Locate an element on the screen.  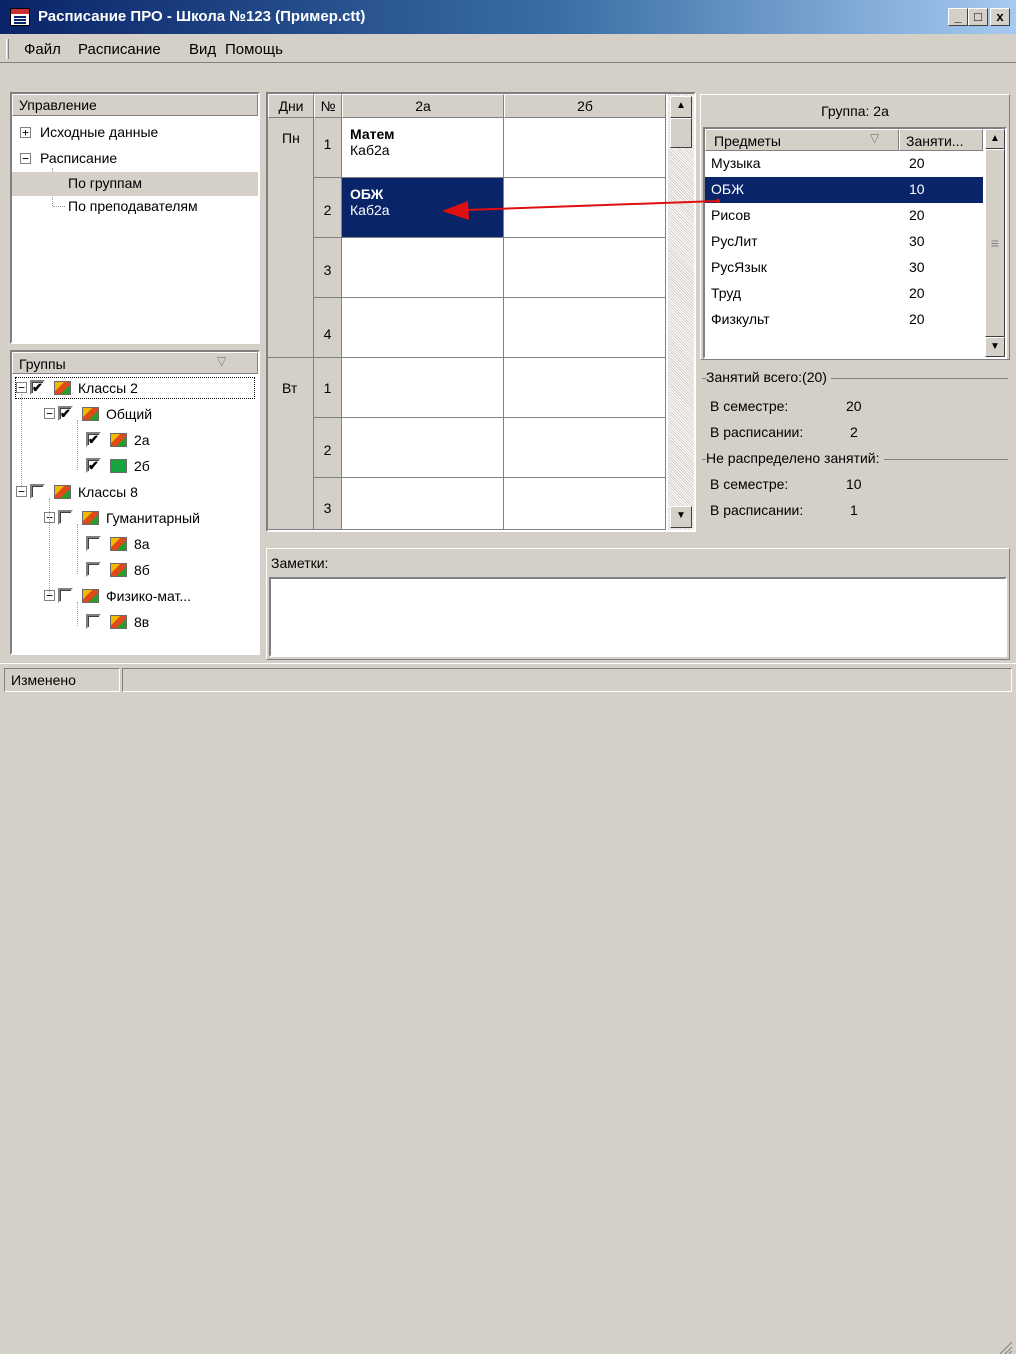
subject-row: РусЯзык 30 is located at coordinates (844, 268).